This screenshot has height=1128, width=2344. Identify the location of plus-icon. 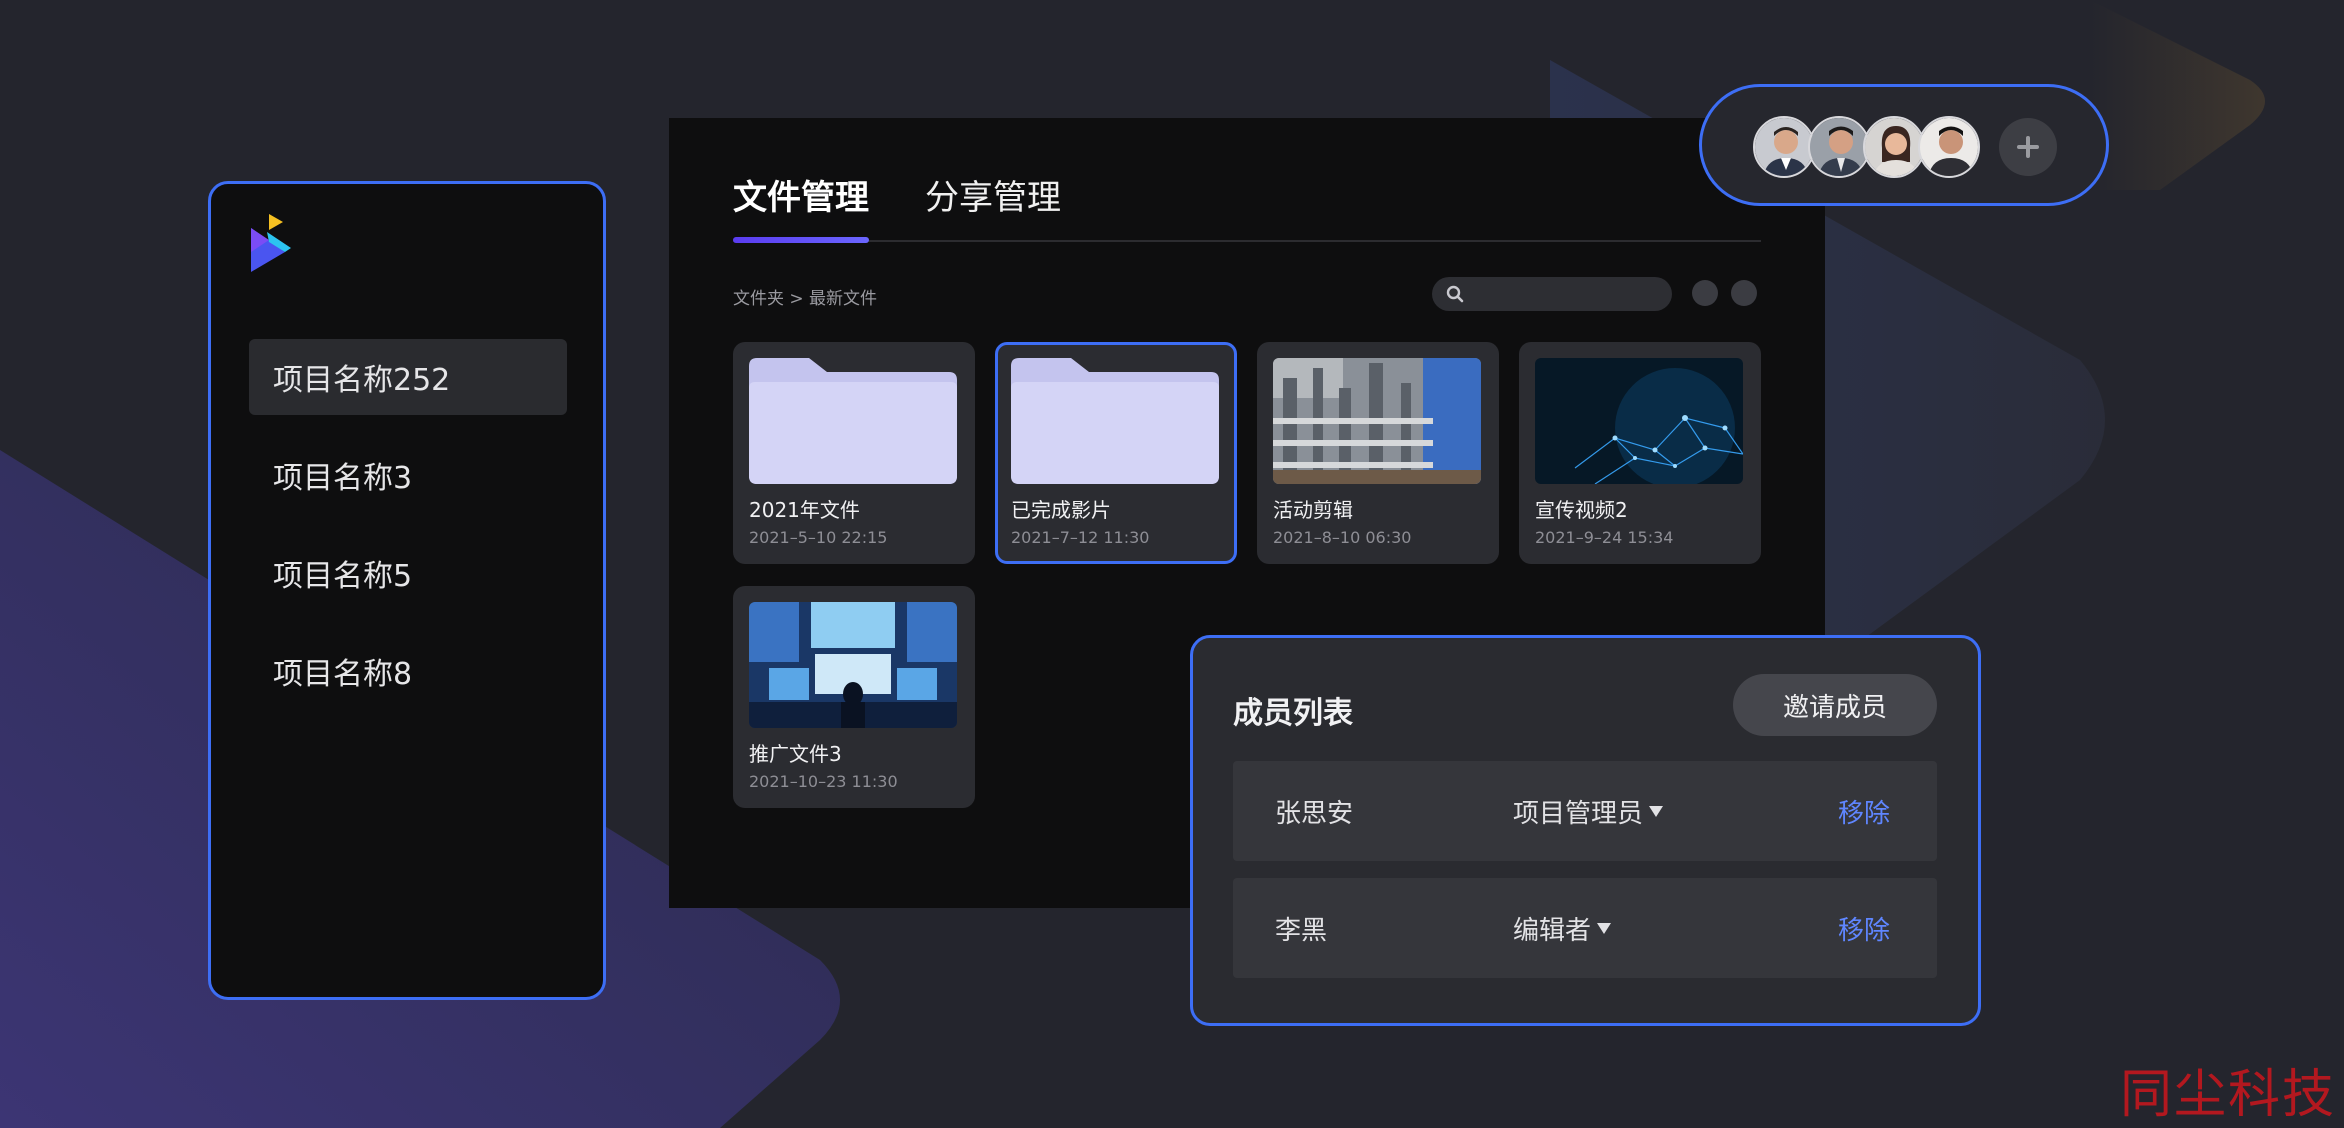
(2028, 147).